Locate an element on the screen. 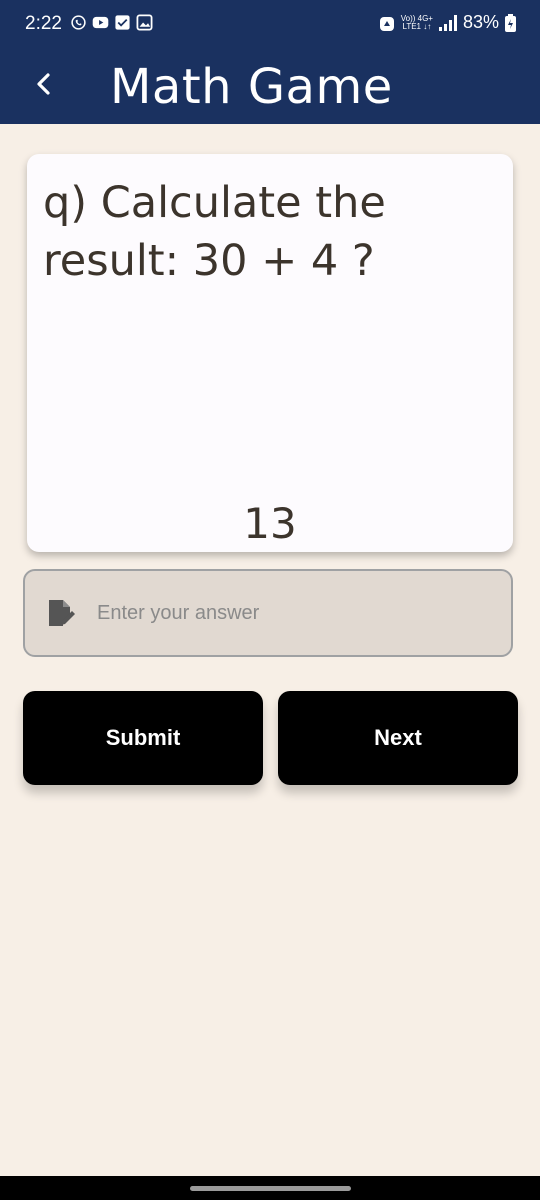 The image size is (540, 1200). youtube-icon is located at coordinates (100, 22).